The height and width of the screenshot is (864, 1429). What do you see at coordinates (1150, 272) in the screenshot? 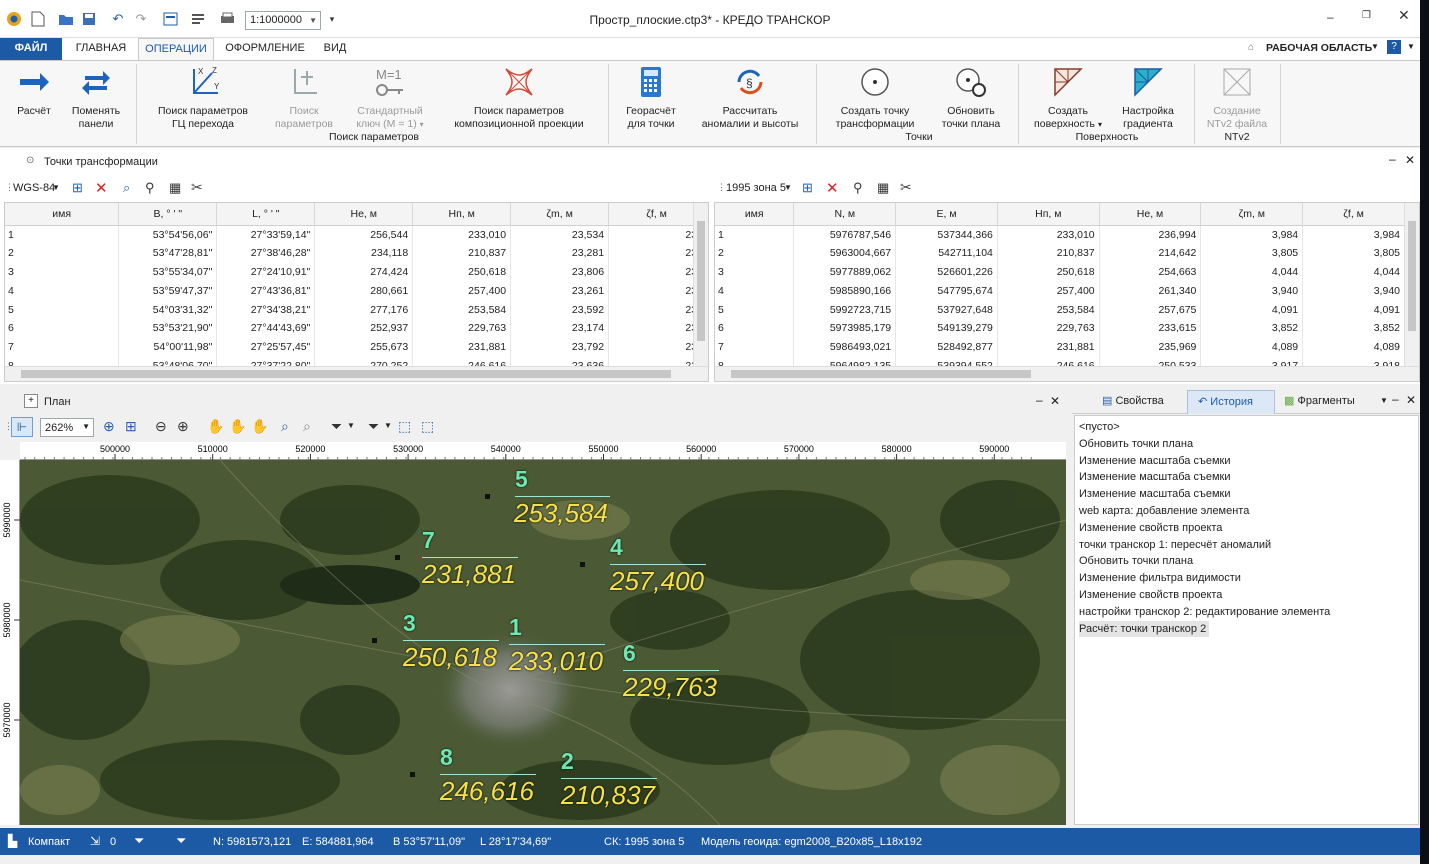
I see `table-cell: 254,663` at bounding box center [1150, 272].